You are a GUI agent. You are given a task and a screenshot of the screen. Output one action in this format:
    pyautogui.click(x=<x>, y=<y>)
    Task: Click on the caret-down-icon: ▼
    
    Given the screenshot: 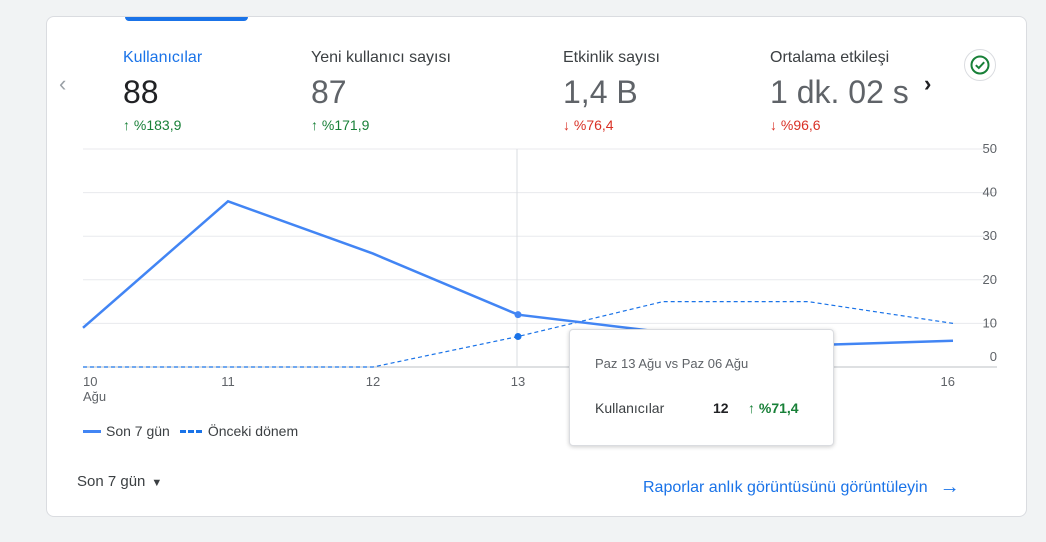 What is the action you would take?
    pyautogui.click(x=157, y=483)
    